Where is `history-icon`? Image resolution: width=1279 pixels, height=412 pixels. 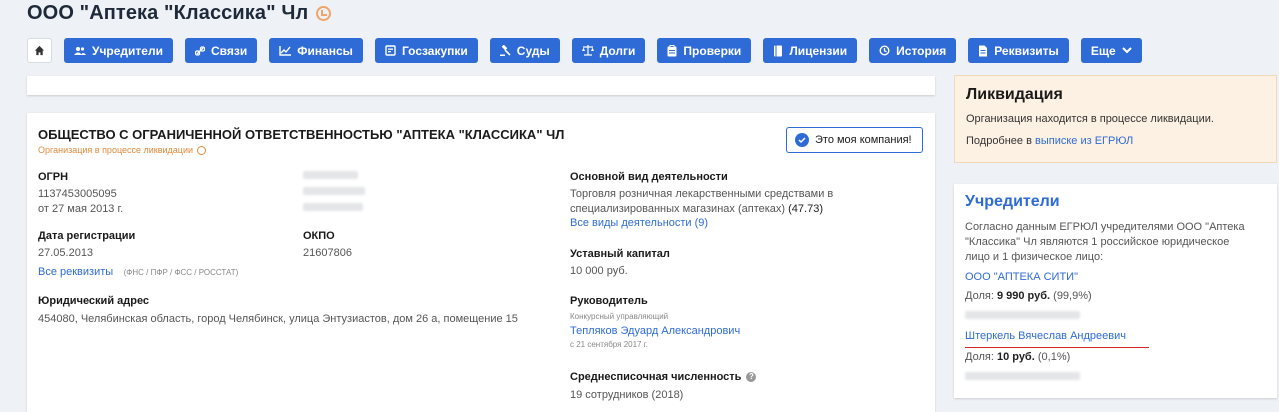 history-icon is located at coordinates (884, 50).